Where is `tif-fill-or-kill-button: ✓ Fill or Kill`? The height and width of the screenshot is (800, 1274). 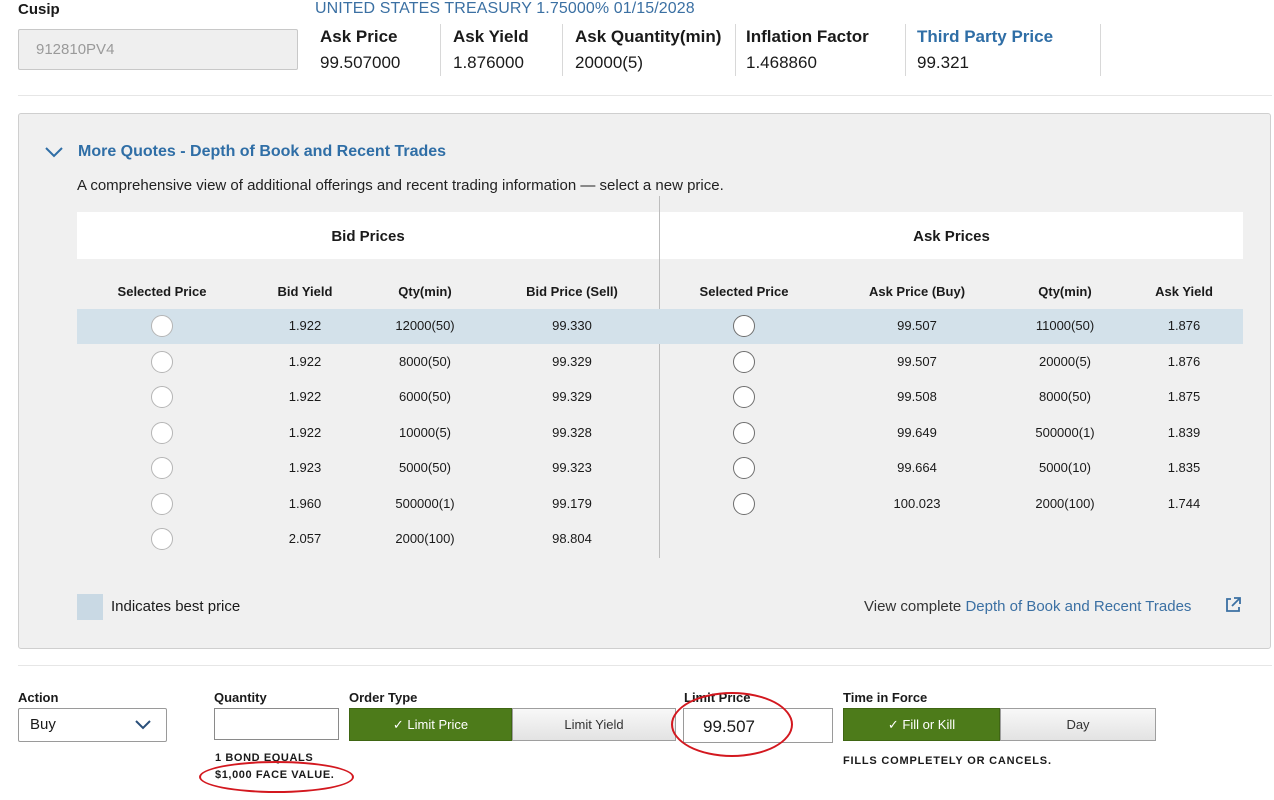 tif-fill-or-kill-button: ✓ Fill or Kill is located at coordinates (921, 724).